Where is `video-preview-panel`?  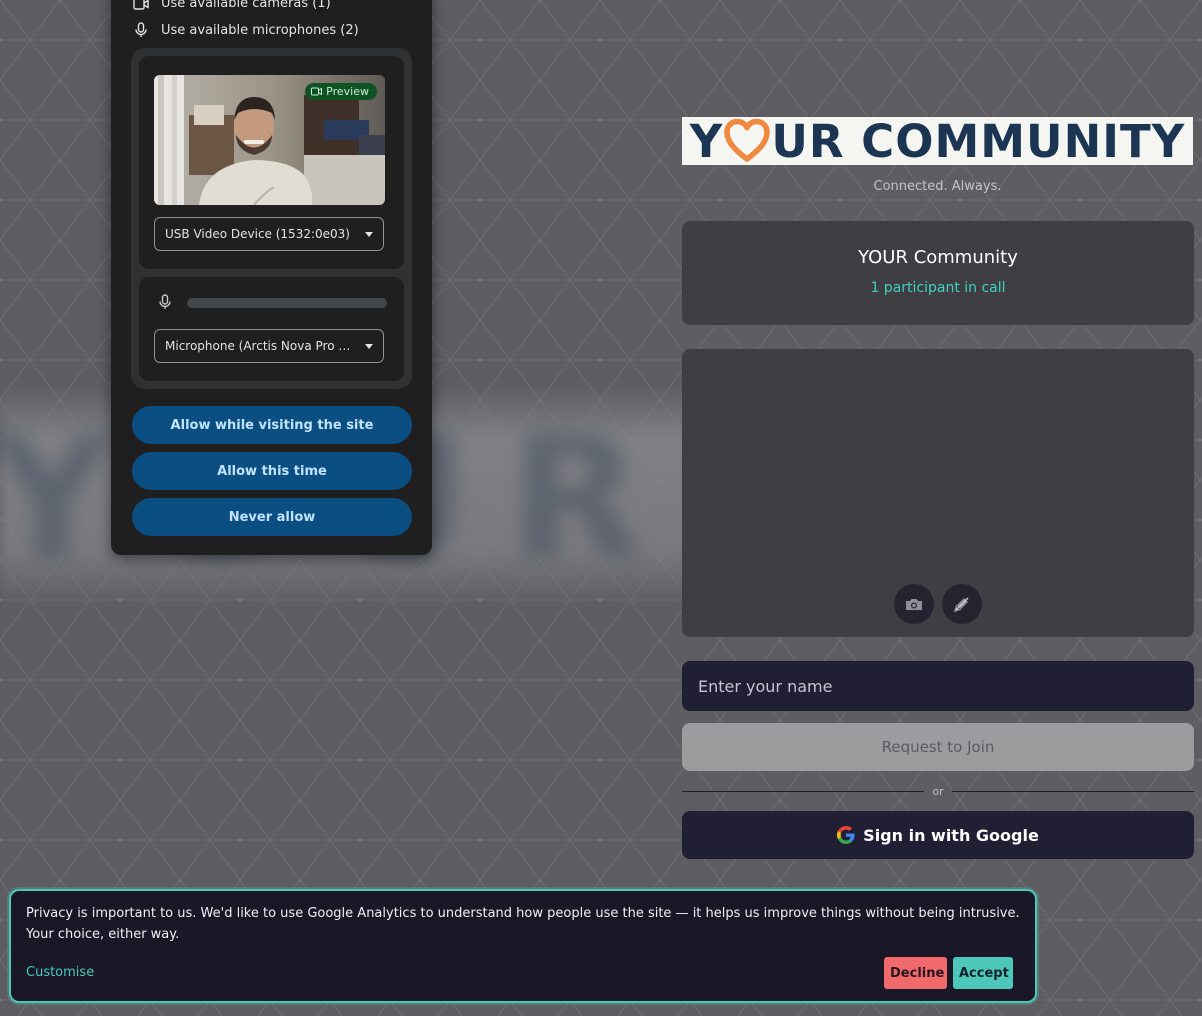
video-preview-panel is located at coordinates (938, 493).